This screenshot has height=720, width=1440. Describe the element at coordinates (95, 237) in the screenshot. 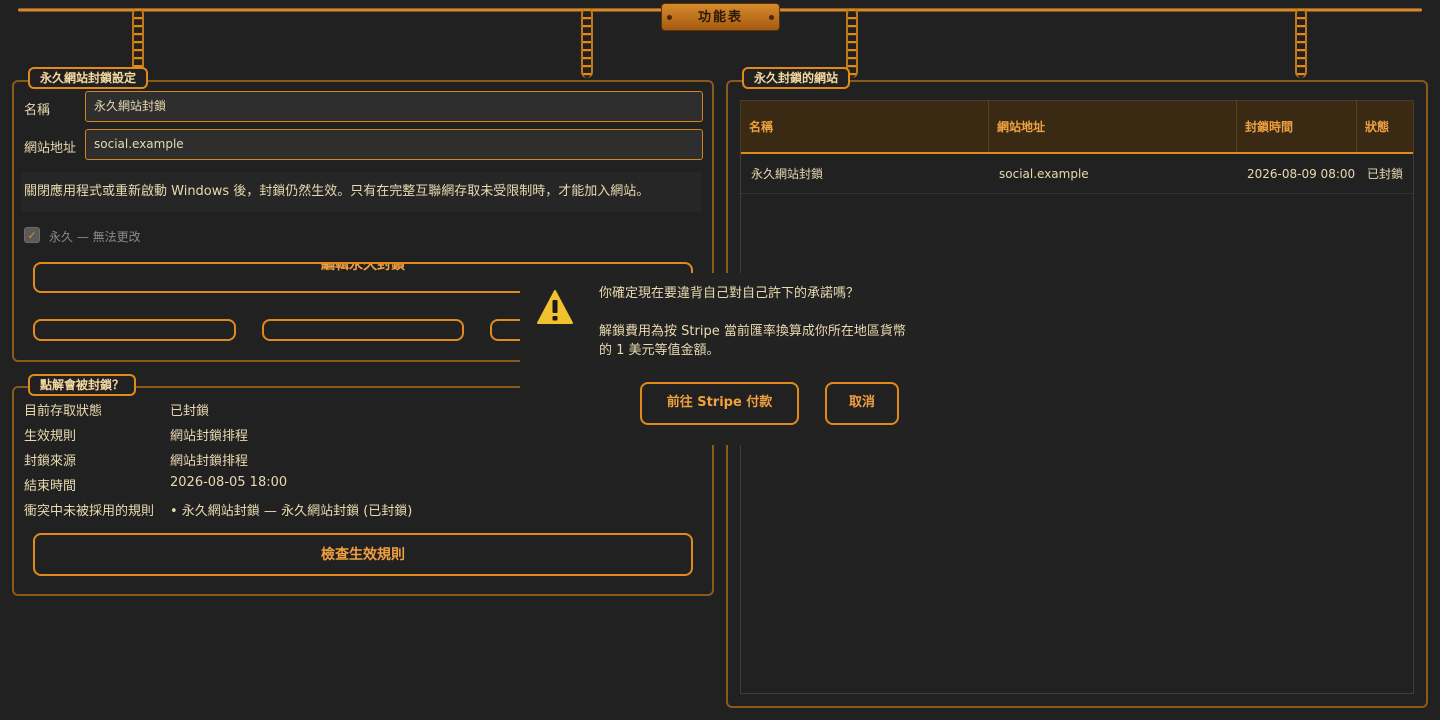

I see `permanent-label: 永久 — 無法更改` at that location.